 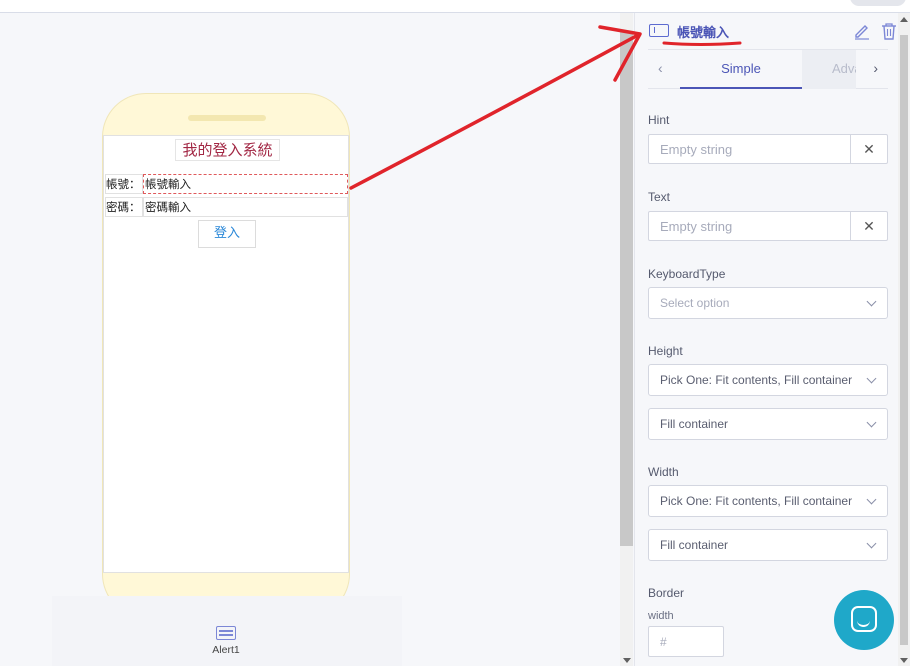 What do you see at coordinates (455, 6) in the screenshot?
I see `top-bar` at bounding box center [455, 6].